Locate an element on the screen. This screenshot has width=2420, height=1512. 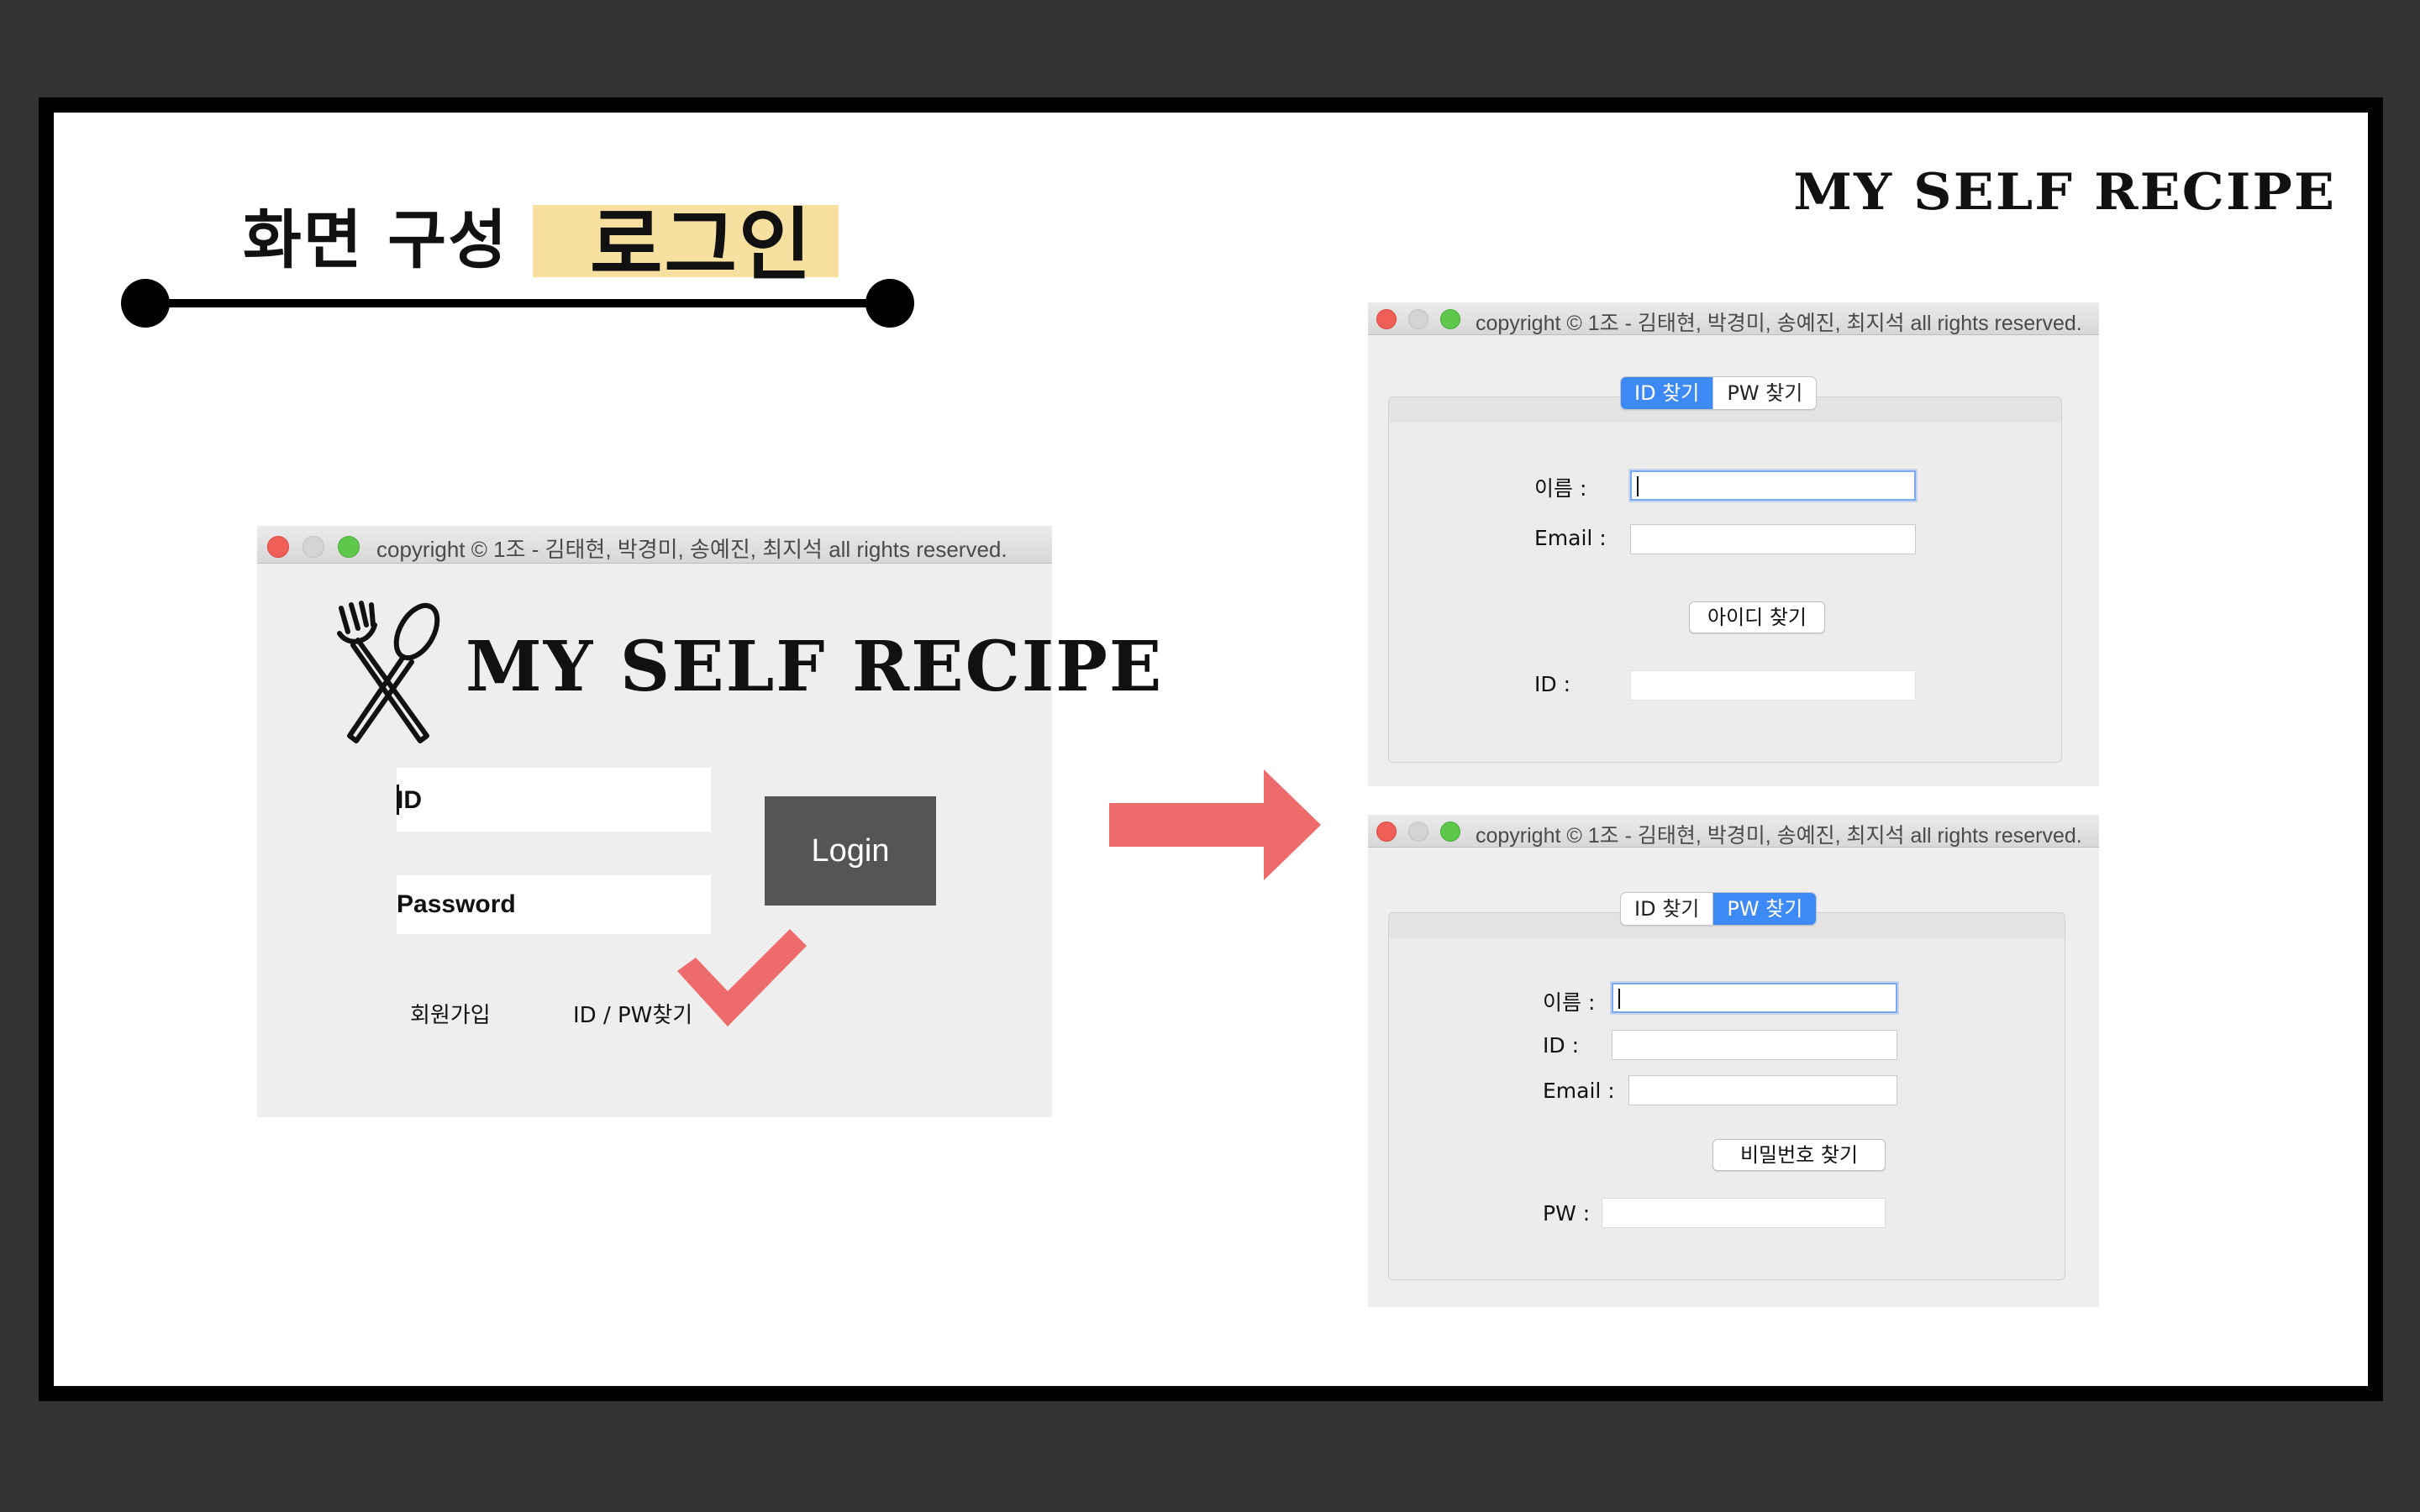
find-pw-tabs: ID 찾기 PW 찾기 is located at coordinates (1719, 909).